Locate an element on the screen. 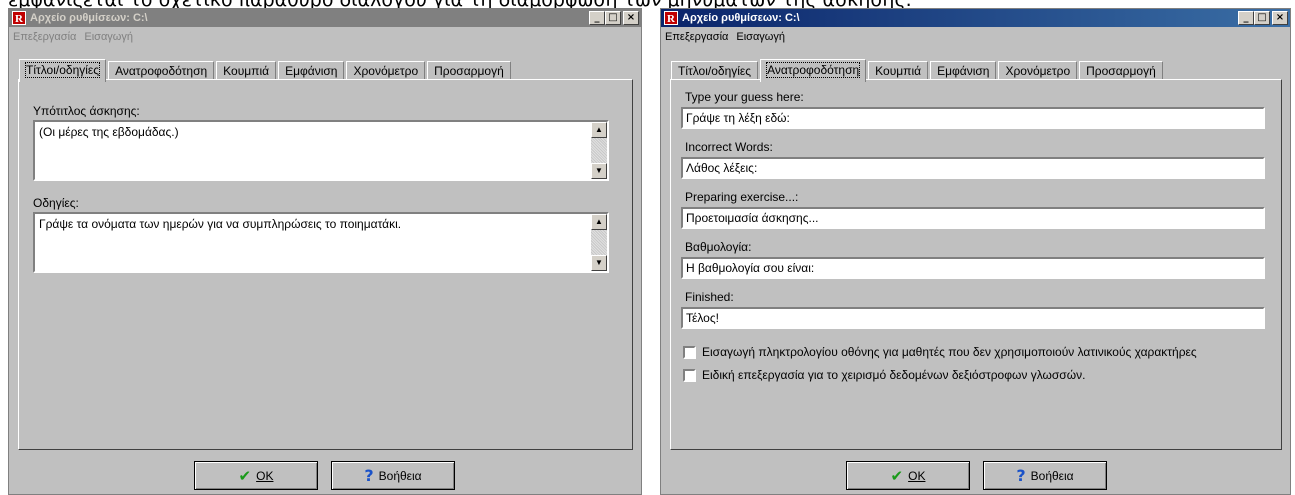  subtitle-label: Υπότιτλος άσκησης: is located at coordinates (86, 111).